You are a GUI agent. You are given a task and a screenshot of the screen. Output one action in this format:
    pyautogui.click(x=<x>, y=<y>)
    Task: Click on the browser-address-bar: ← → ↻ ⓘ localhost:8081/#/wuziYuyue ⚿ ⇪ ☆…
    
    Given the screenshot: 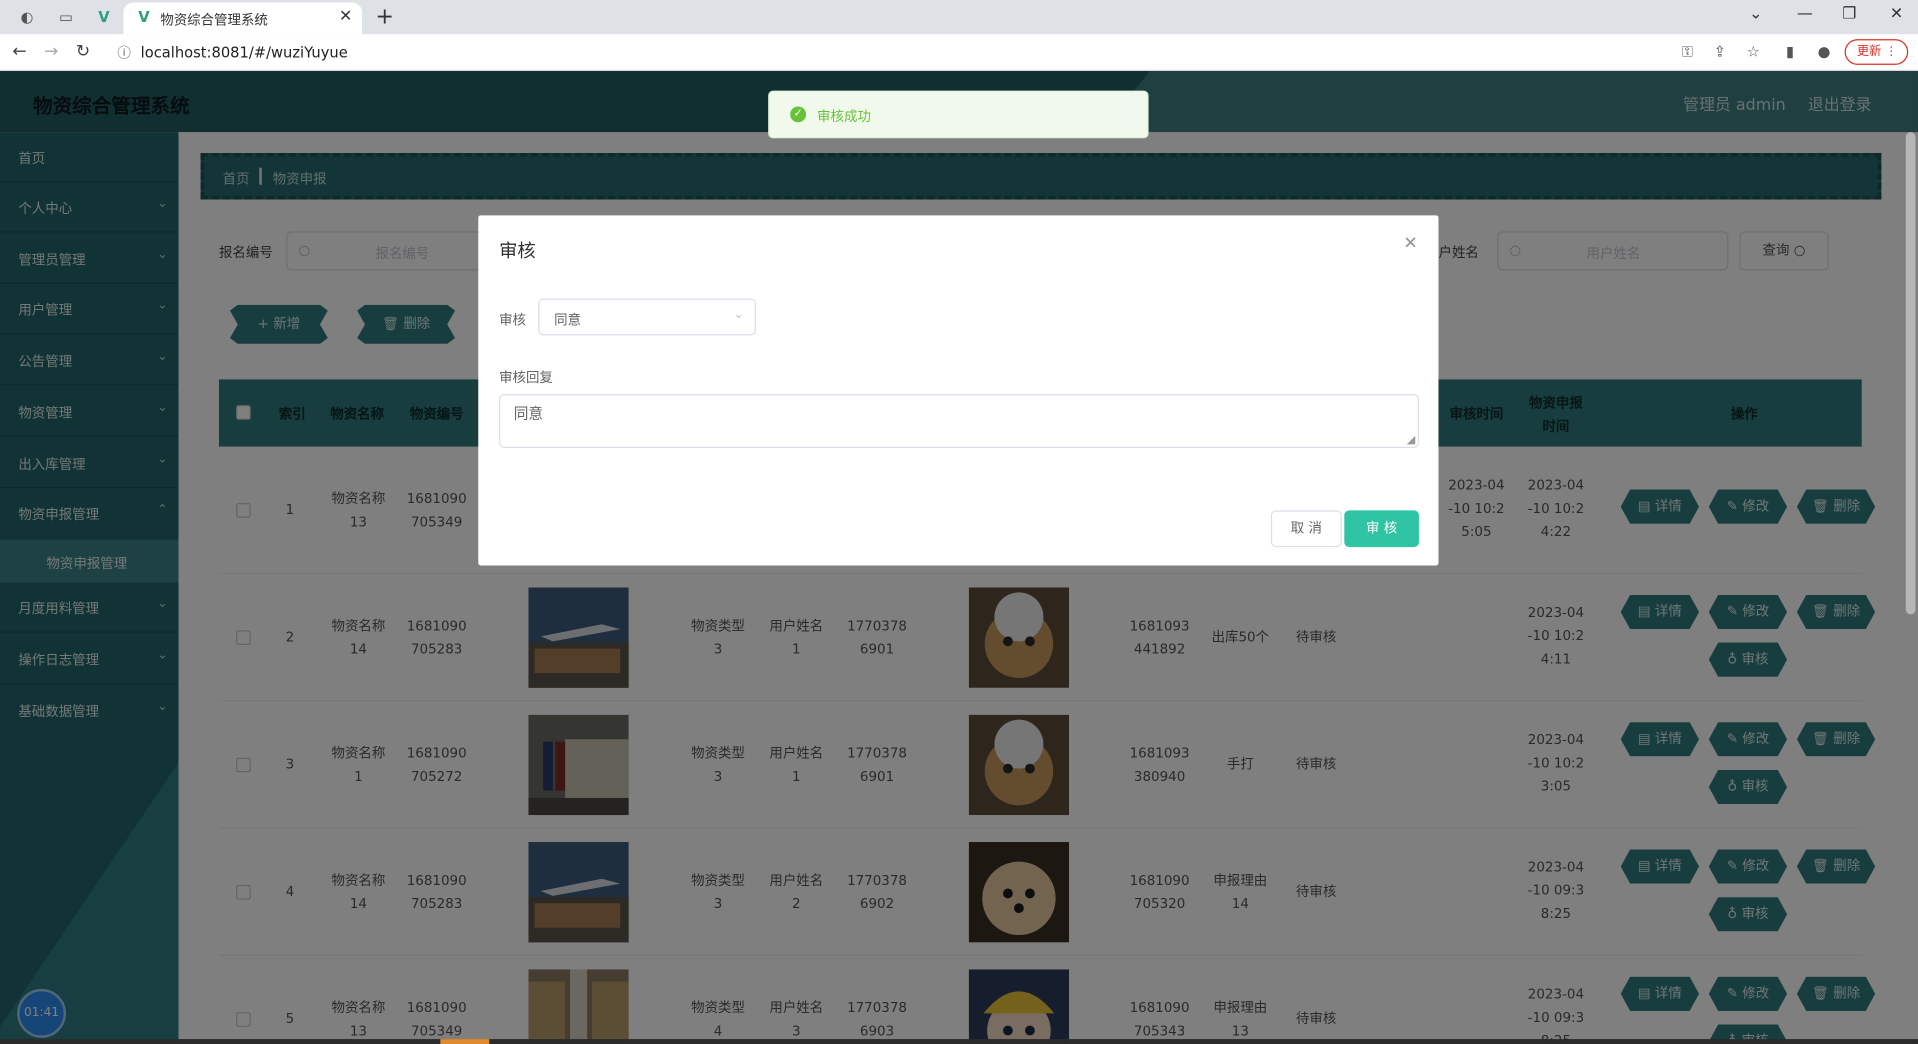 What is the action you would take?
    pyautogui.click(x=959, y=52)
    